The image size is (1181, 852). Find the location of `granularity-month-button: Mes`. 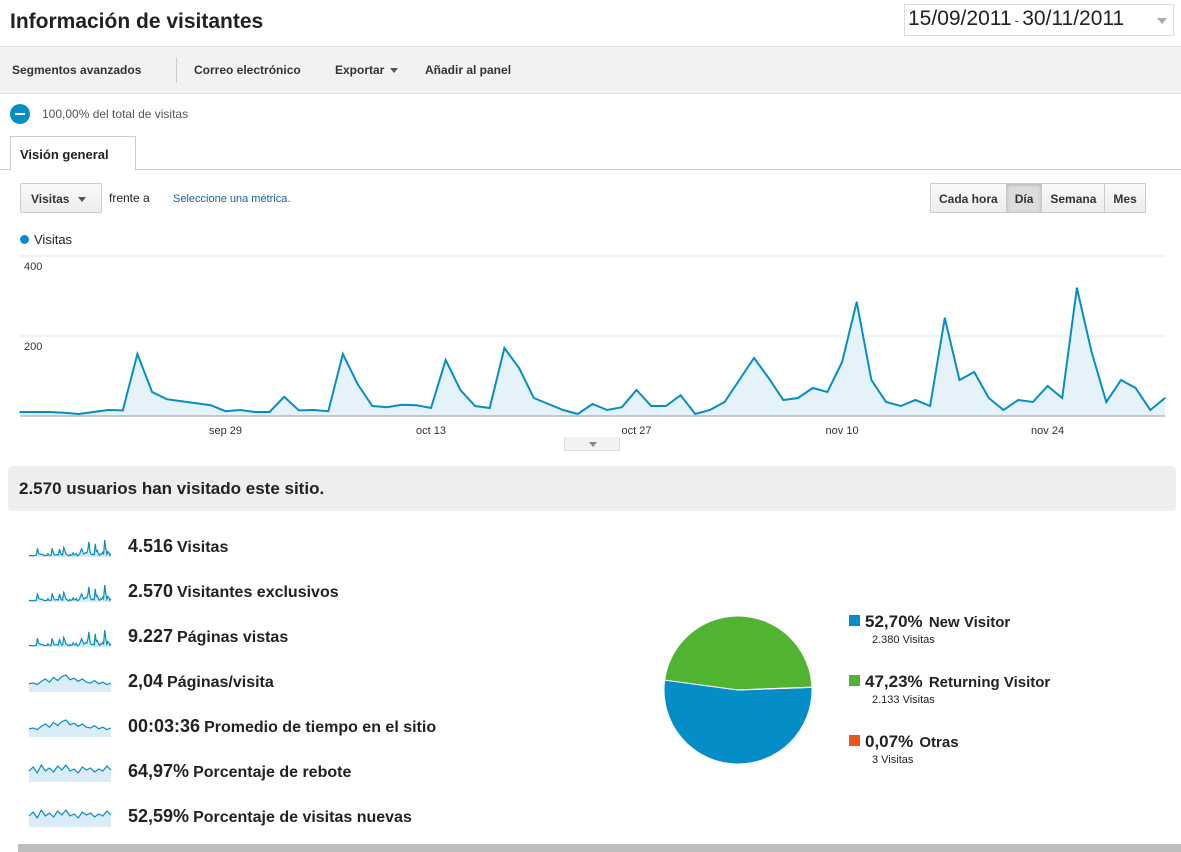

granularity-month-button: Mes is located at coordinates (1125, 198).